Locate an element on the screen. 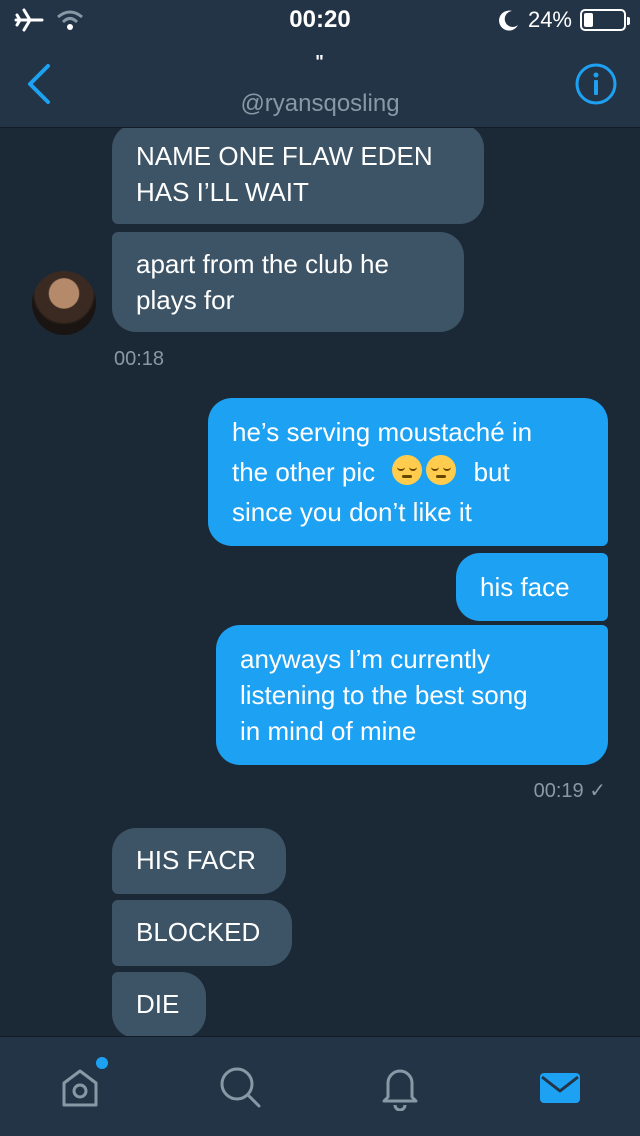  message-text: the other pic is located at coordinates (304, 472).